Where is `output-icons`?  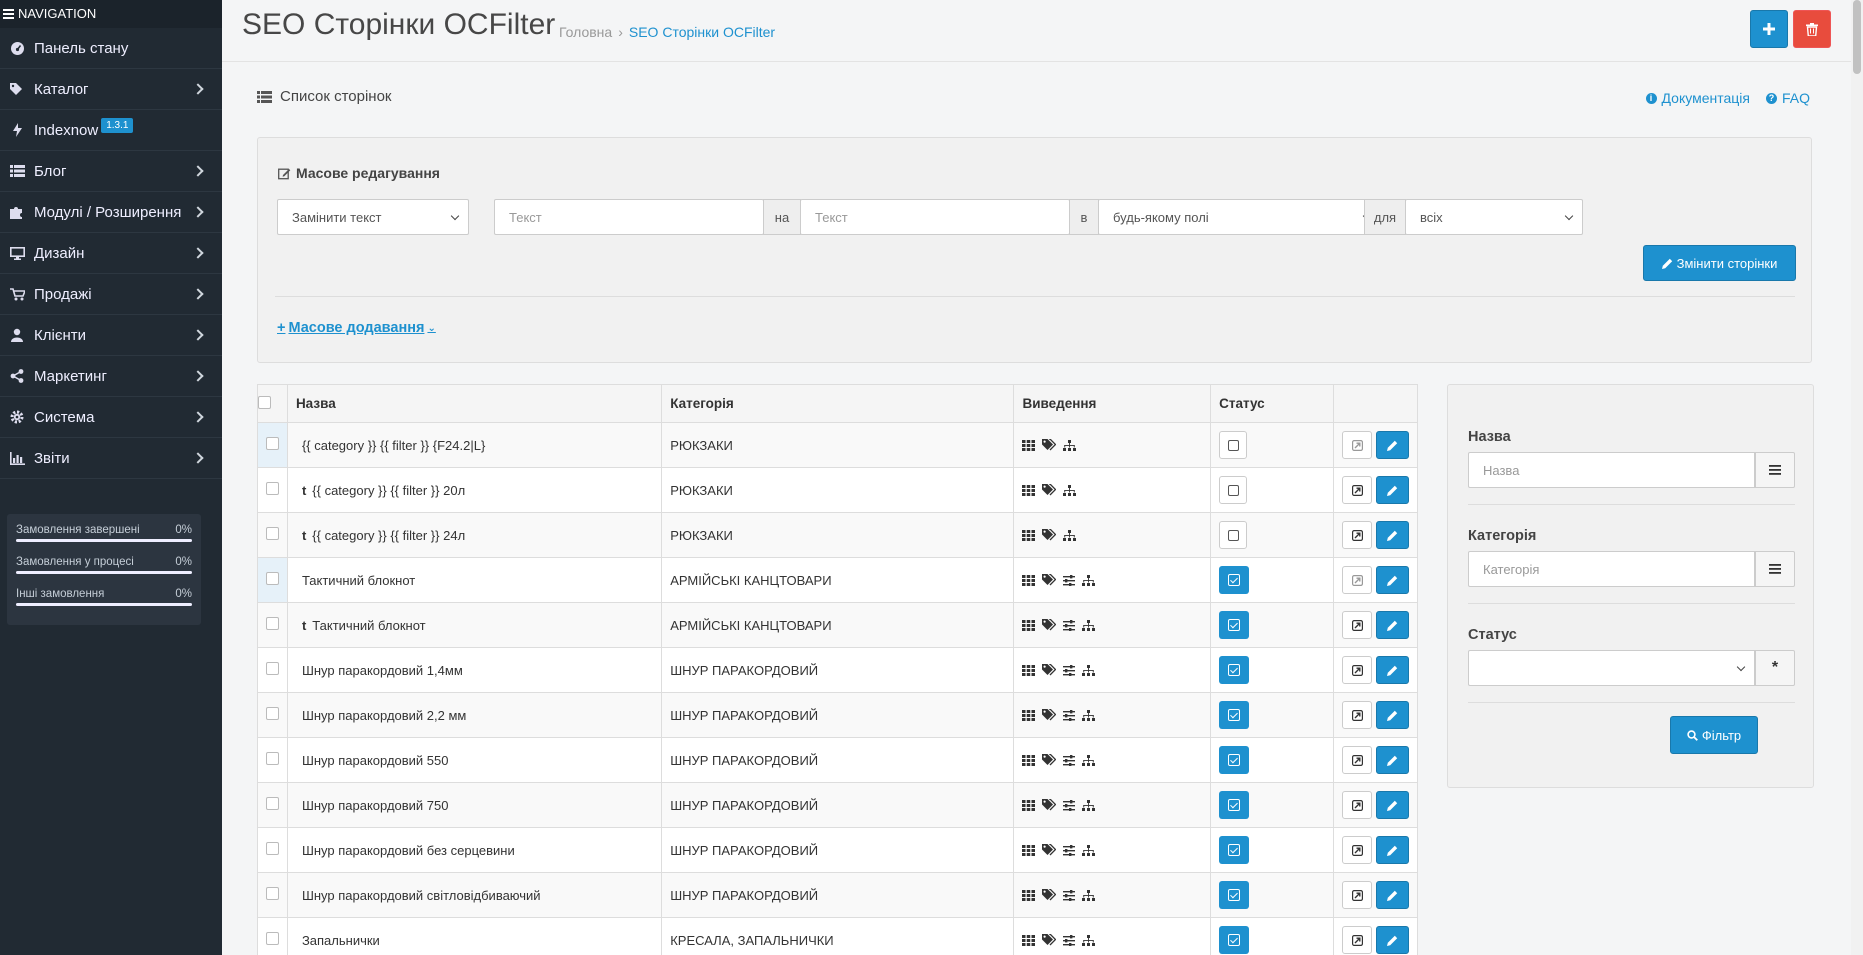 output-icons is located at coordinates (1112, 715).